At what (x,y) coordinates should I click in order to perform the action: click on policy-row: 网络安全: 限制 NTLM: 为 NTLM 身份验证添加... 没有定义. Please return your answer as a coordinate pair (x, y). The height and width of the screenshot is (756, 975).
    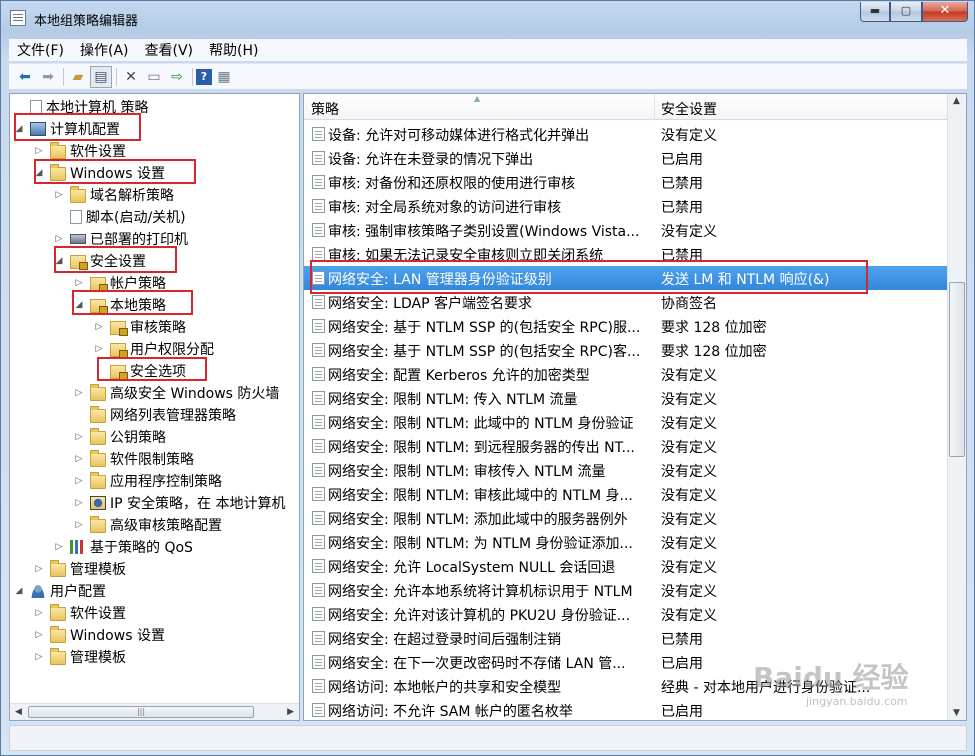
    Looking at the image, I should click on (625, 542).